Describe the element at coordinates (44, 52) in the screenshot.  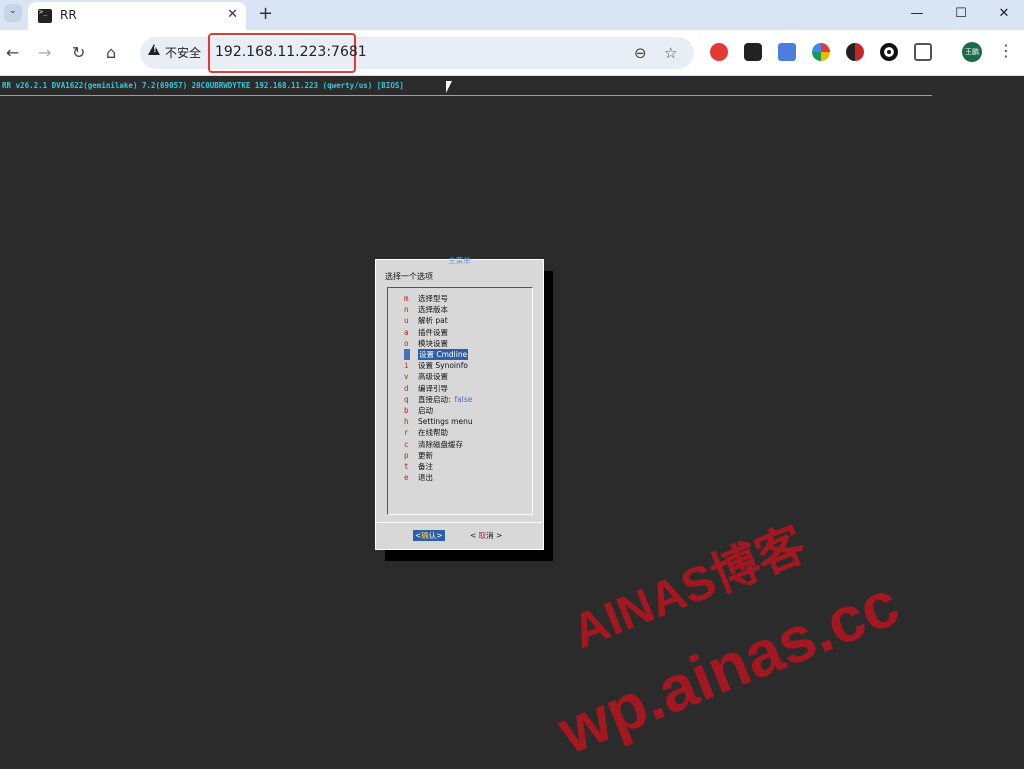
I see `forward-button: →` at that location.